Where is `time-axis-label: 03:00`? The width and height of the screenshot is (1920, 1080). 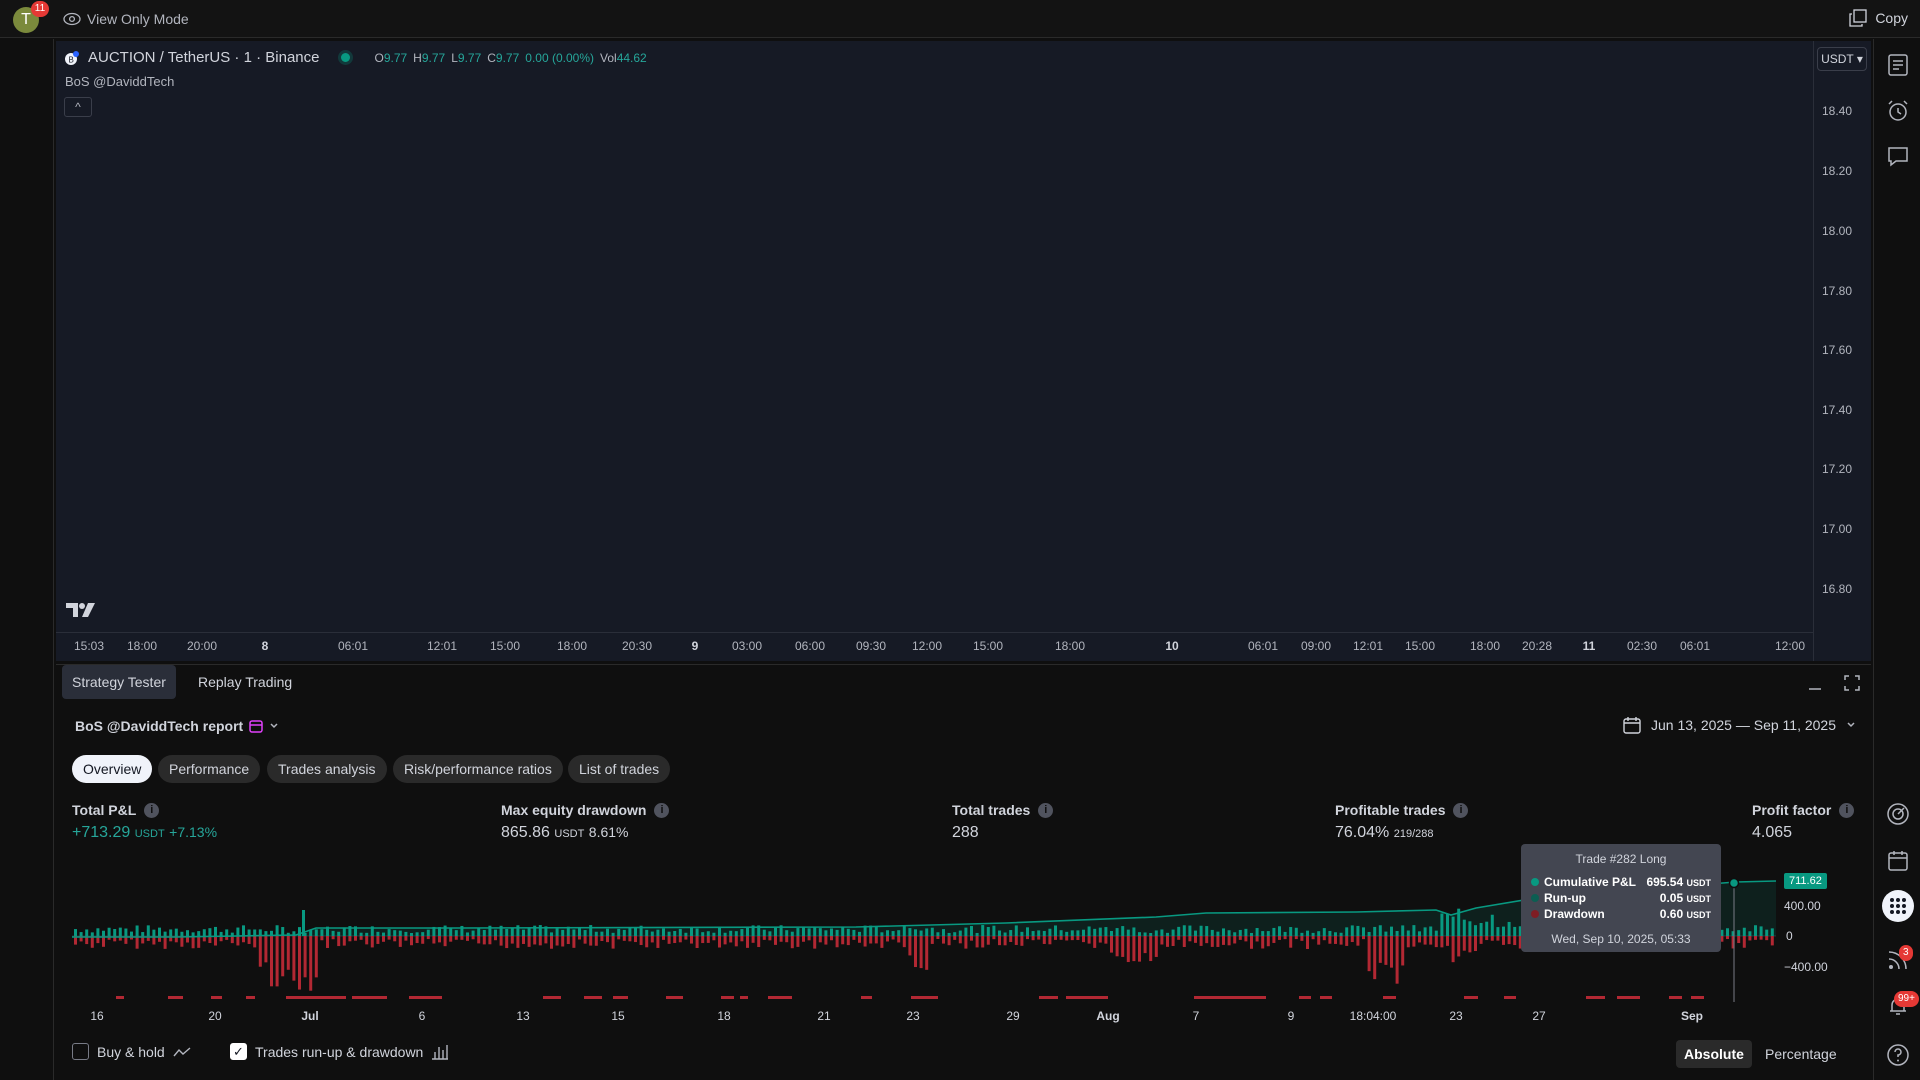
time-axis-label: 03:00 is located at coordinates (747, 646).